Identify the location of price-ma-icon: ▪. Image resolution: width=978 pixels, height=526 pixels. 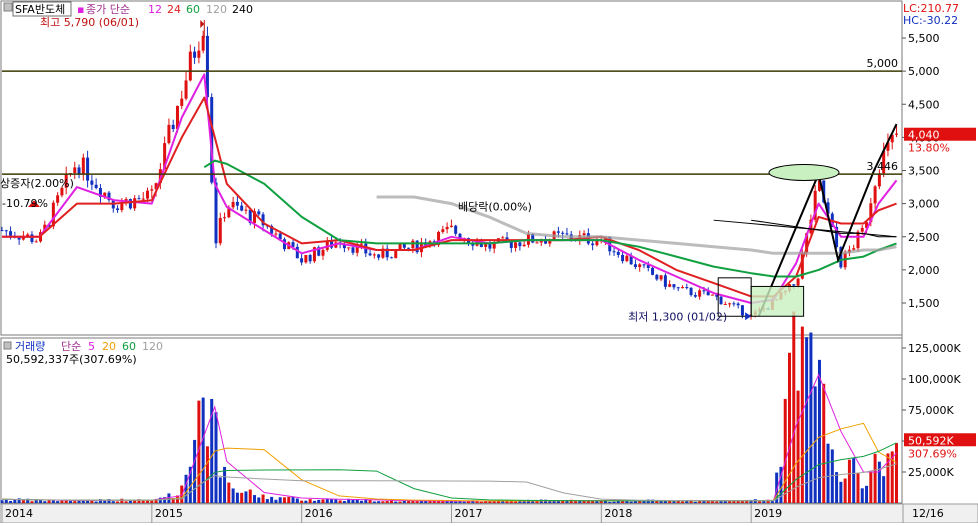
(80, 9).